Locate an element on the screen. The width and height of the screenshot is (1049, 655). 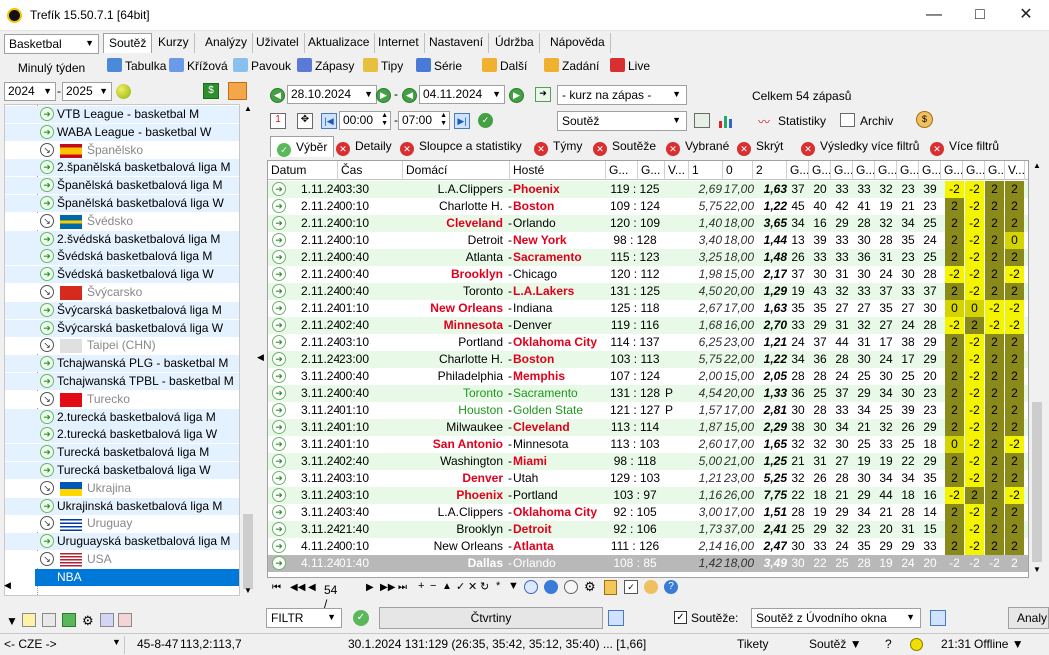
first-time-icon: |◀ is located at coordinates (329, 121).